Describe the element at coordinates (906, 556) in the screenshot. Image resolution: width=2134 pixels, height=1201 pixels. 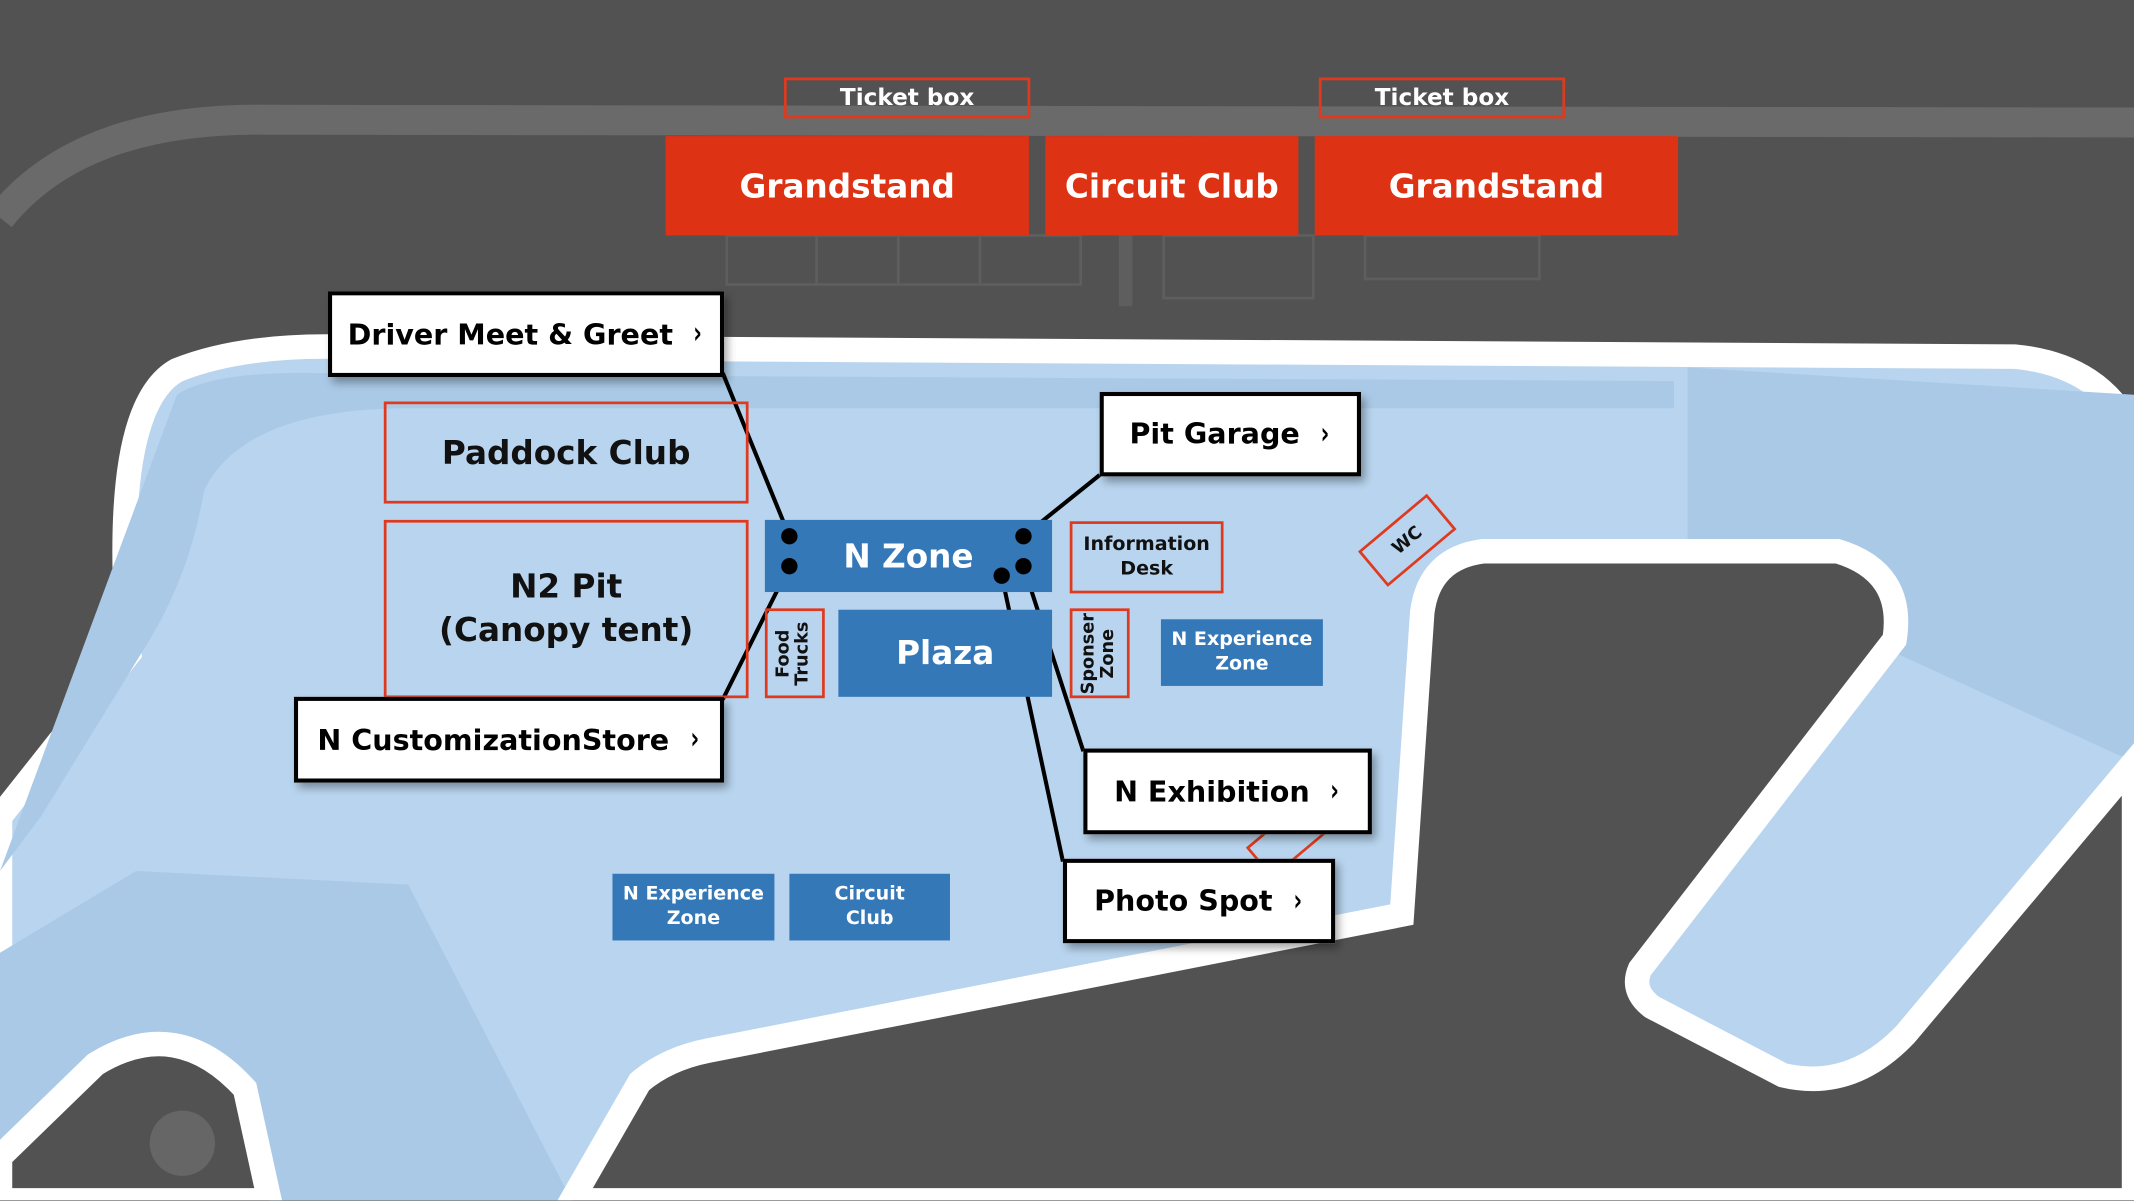
I see `callout-dots` at that location.